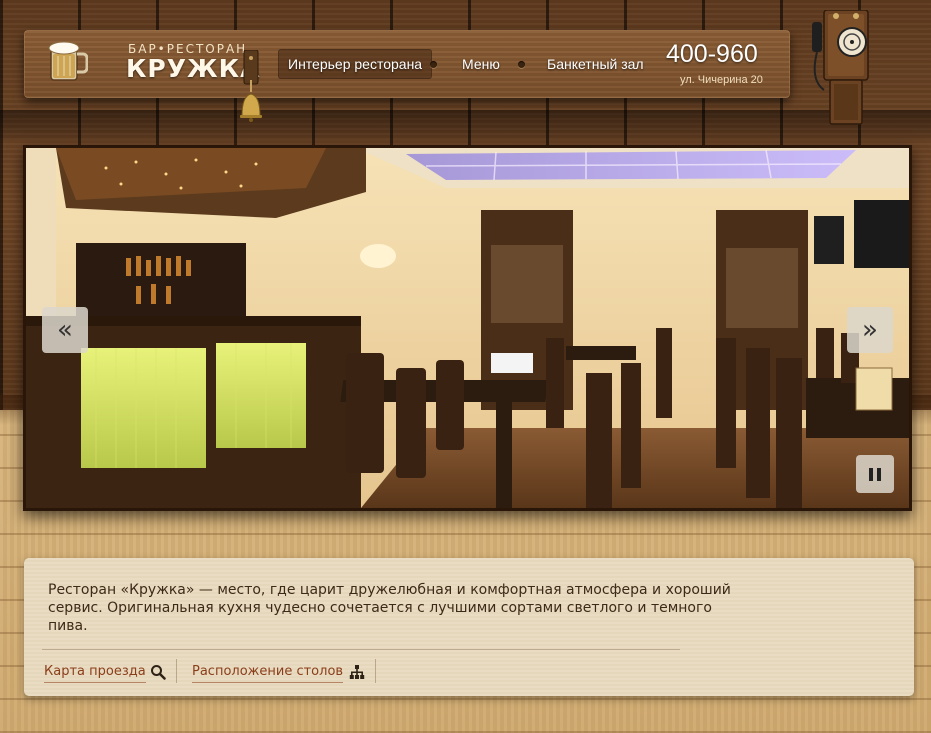 This screenshot has height=733, width=931. Describe the element at coordinates (357, 672) in the screenshot. I see `sitemap-icon` at that location.